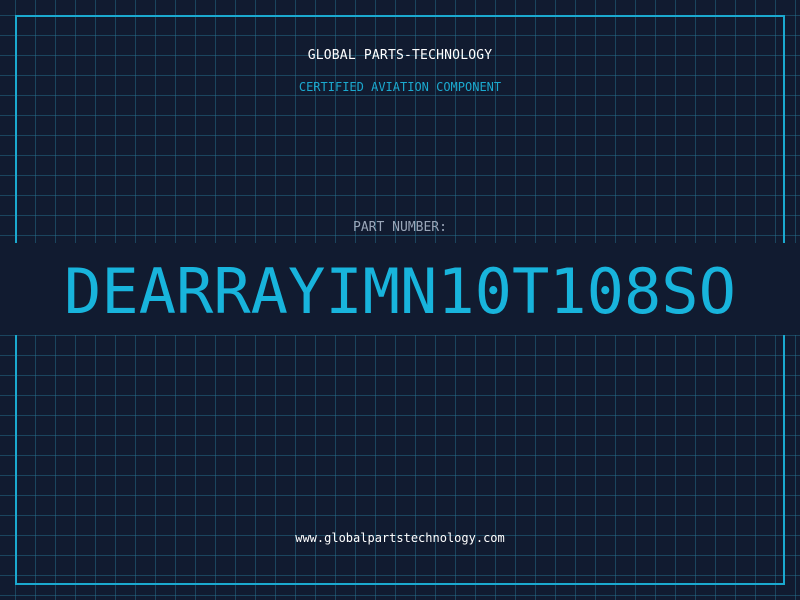 This screenshot has height=600, width=800. What do you see at coordinates (400, 227) in the screenshot?
I see `part-number-label: PART NUMBER:` at bounding box center [400, 227].